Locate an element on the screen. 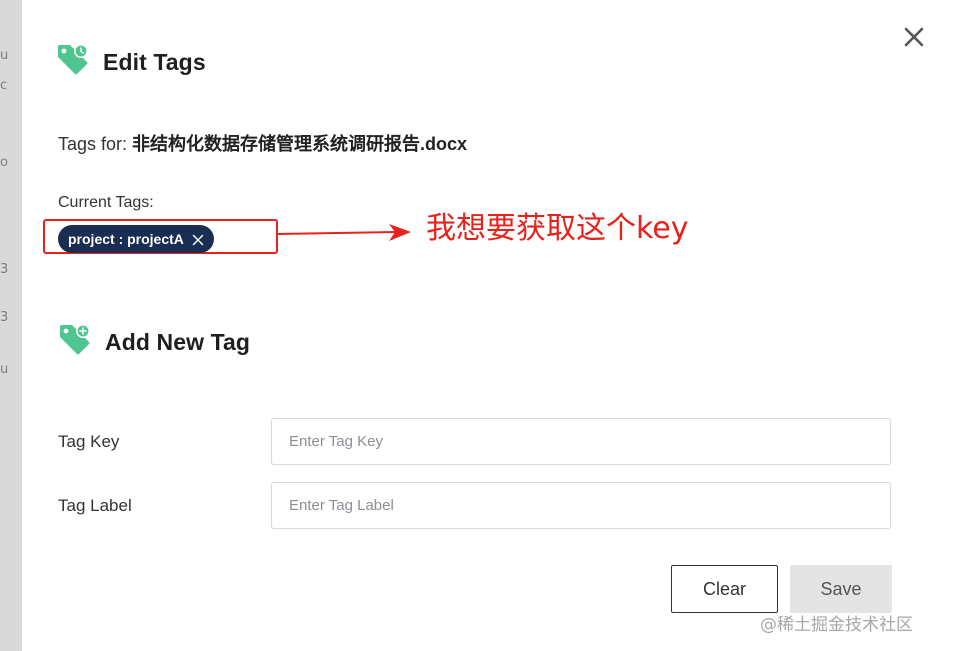 The height and width of the screenshot is (651, 961). annotation-text: 我想要获取这个key is located at coordinates (557, 228).